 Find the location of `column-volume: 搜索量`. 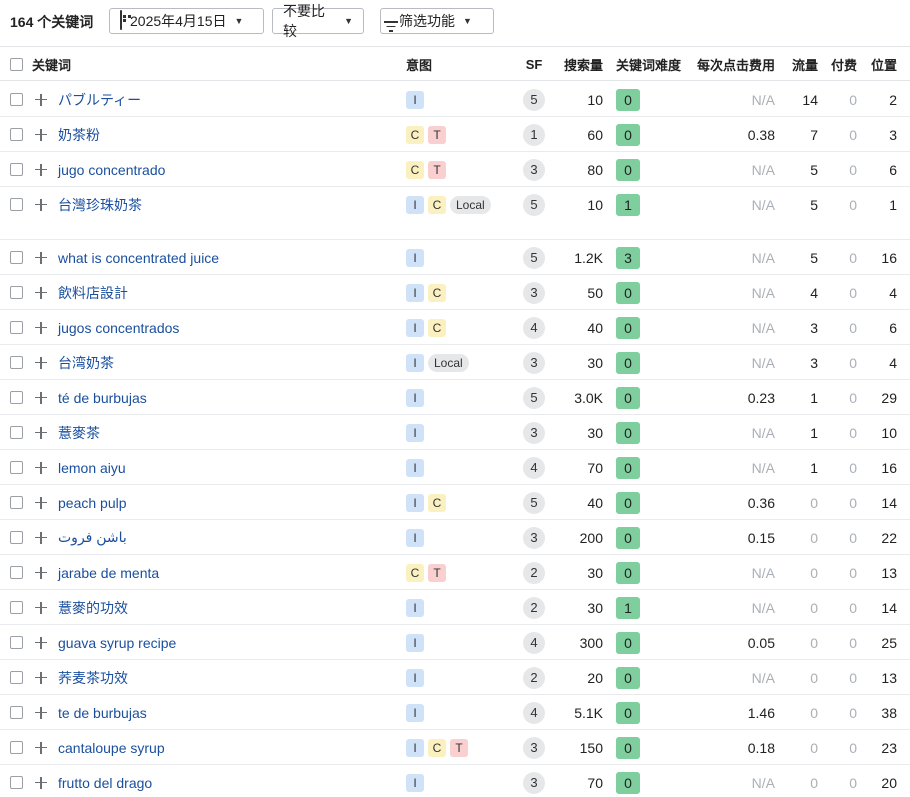

column-volume: 搜索量 is located at coordinates (579, 64).